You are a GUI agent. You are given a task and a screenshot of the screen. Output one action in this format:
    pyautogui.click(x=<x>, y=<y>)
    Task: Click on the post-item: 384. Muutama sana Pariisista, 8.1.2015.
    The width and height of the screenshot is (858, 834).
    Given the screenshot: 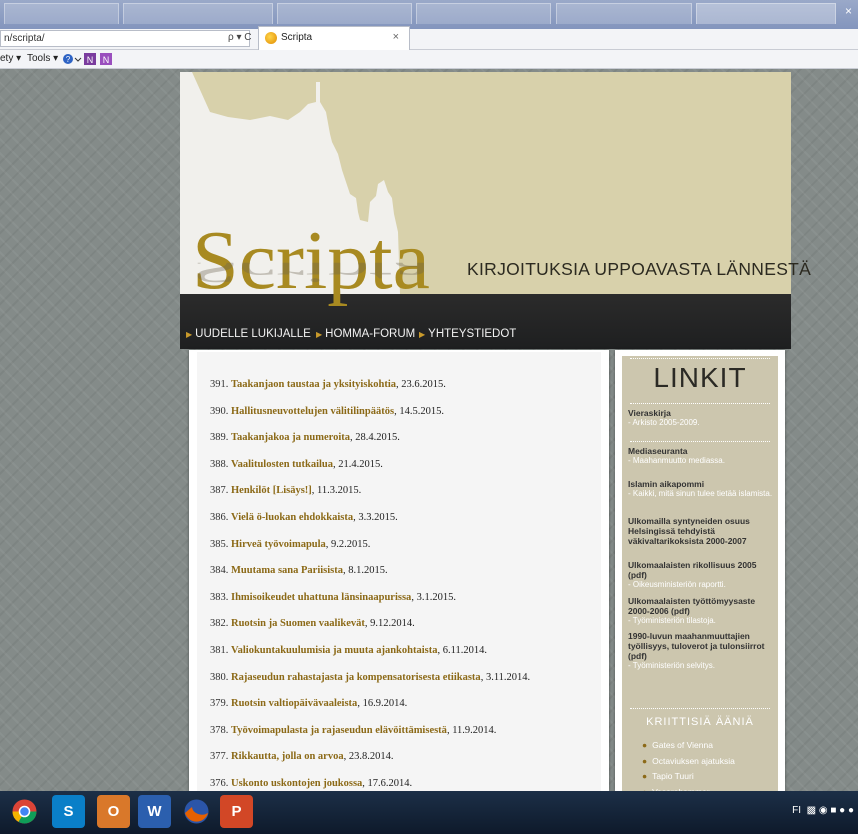 What is the action you would take?
    pyautogui.click(x=299, y=570)
    